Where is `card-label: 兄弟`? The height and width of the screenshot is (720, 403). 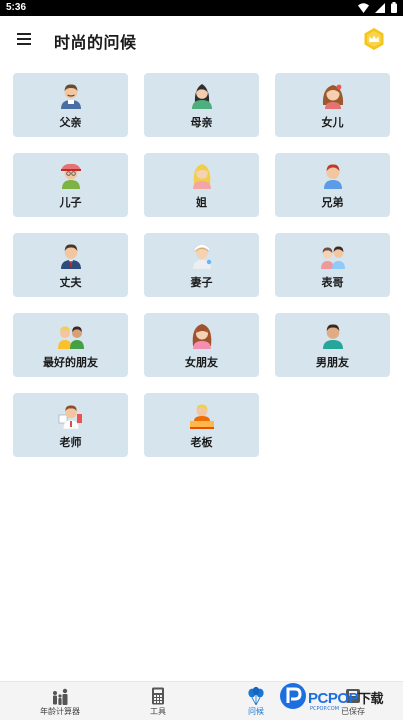
card-label: 兄弟 is located at coordinates (332, 202).